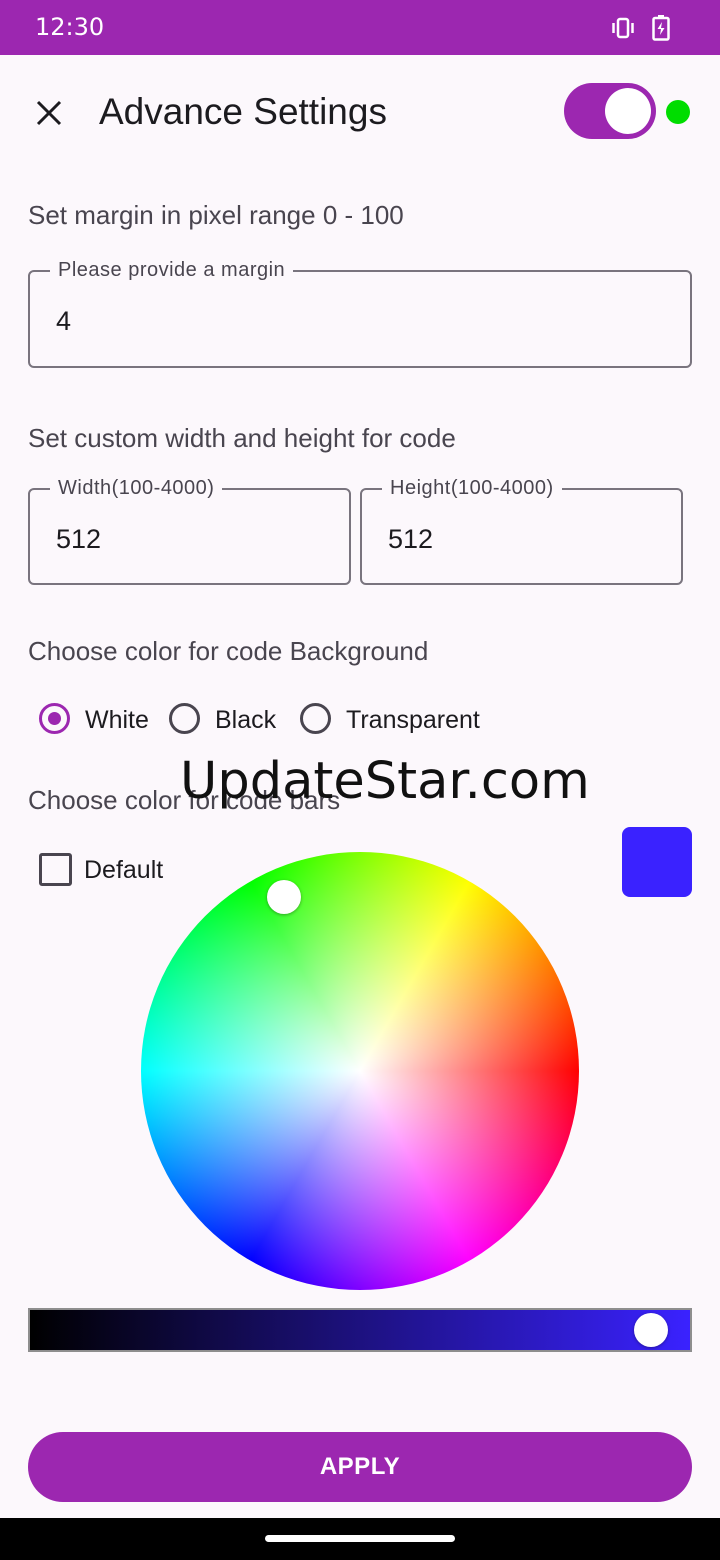 This screenshot has width=720, height=1560. Describe the element at coordinates (360, 313) in the screenshot. I see `margin-field: Please provide a margin 4` at that location.